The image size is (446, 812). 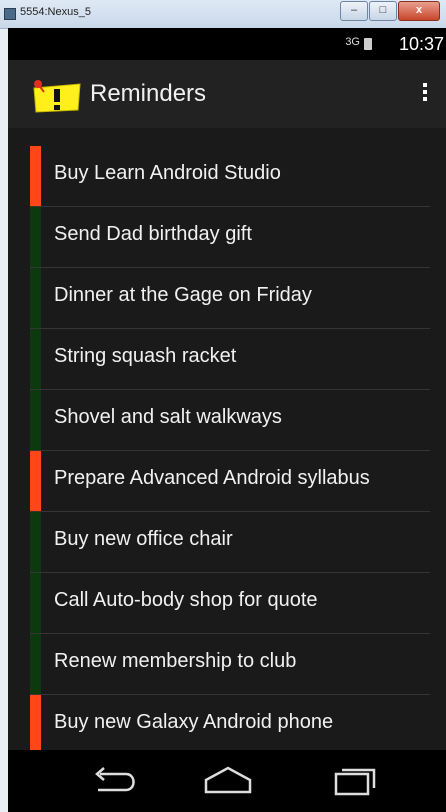 I want to click on home-icon, so click(x=228, y=780).